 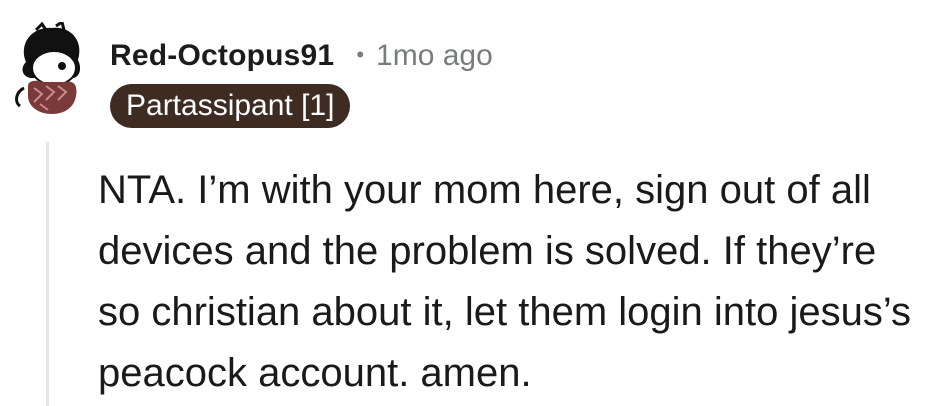 I want to click on comment-meta: Red-Octopus91 • 1mo ago, so click(x=301, y=56).